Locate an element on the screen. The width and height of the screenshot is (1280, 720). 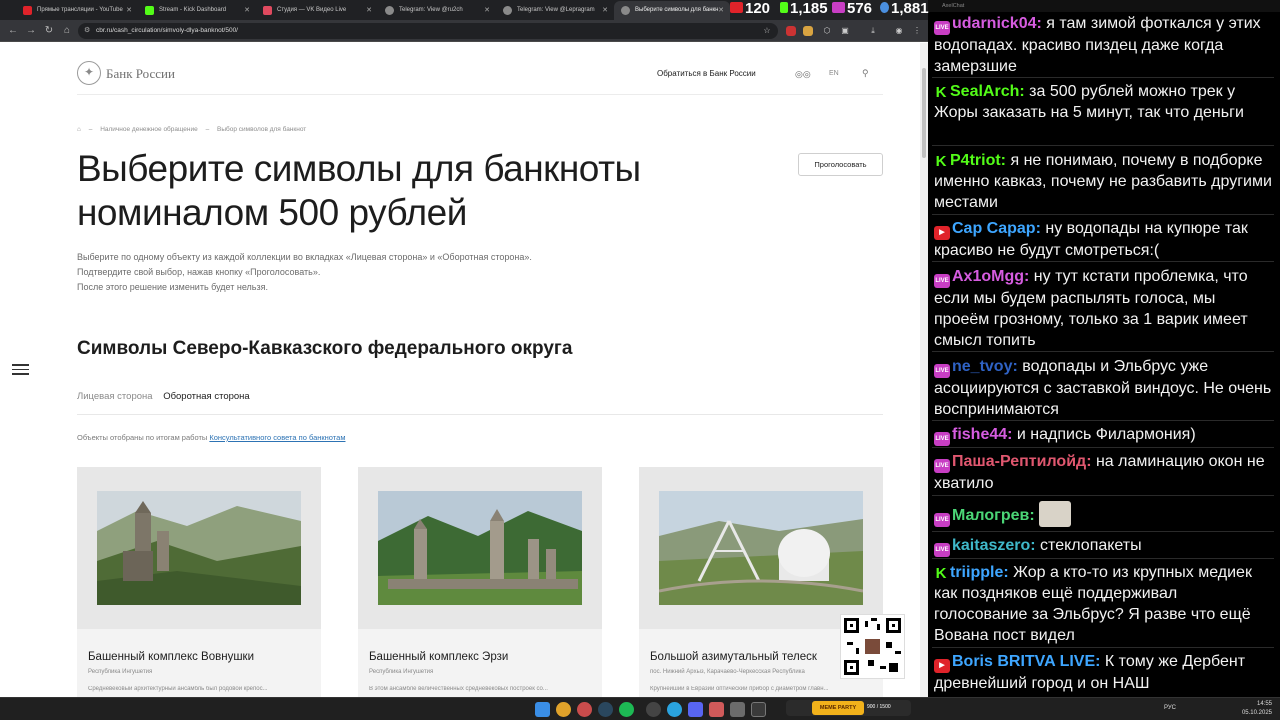
keyboard-language: РУС is located at coordinates (1170, 708).